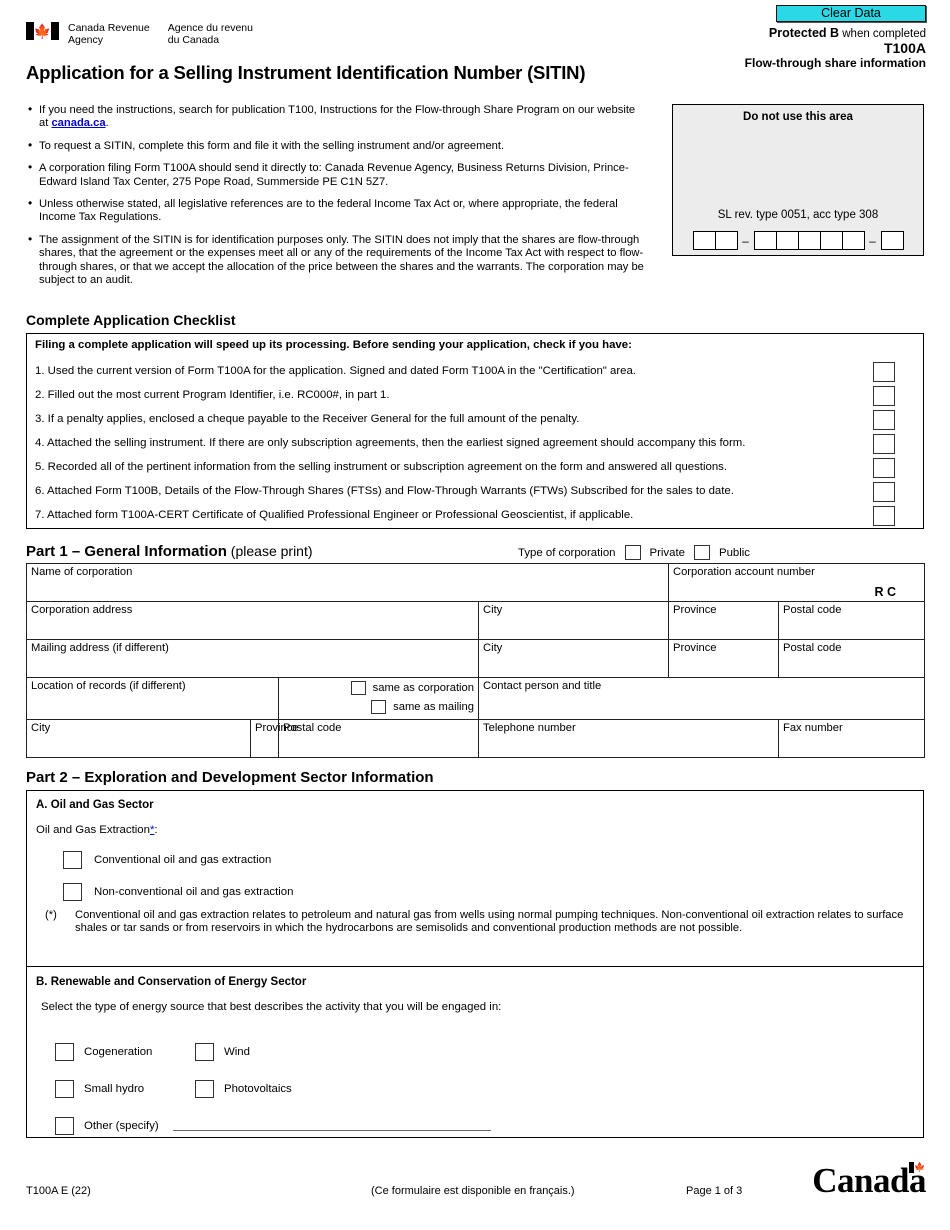 The height and width of the screenshot is (1230, 950). I want to click on field-name-of-corporation: Name of corporation, so click(347, 582).